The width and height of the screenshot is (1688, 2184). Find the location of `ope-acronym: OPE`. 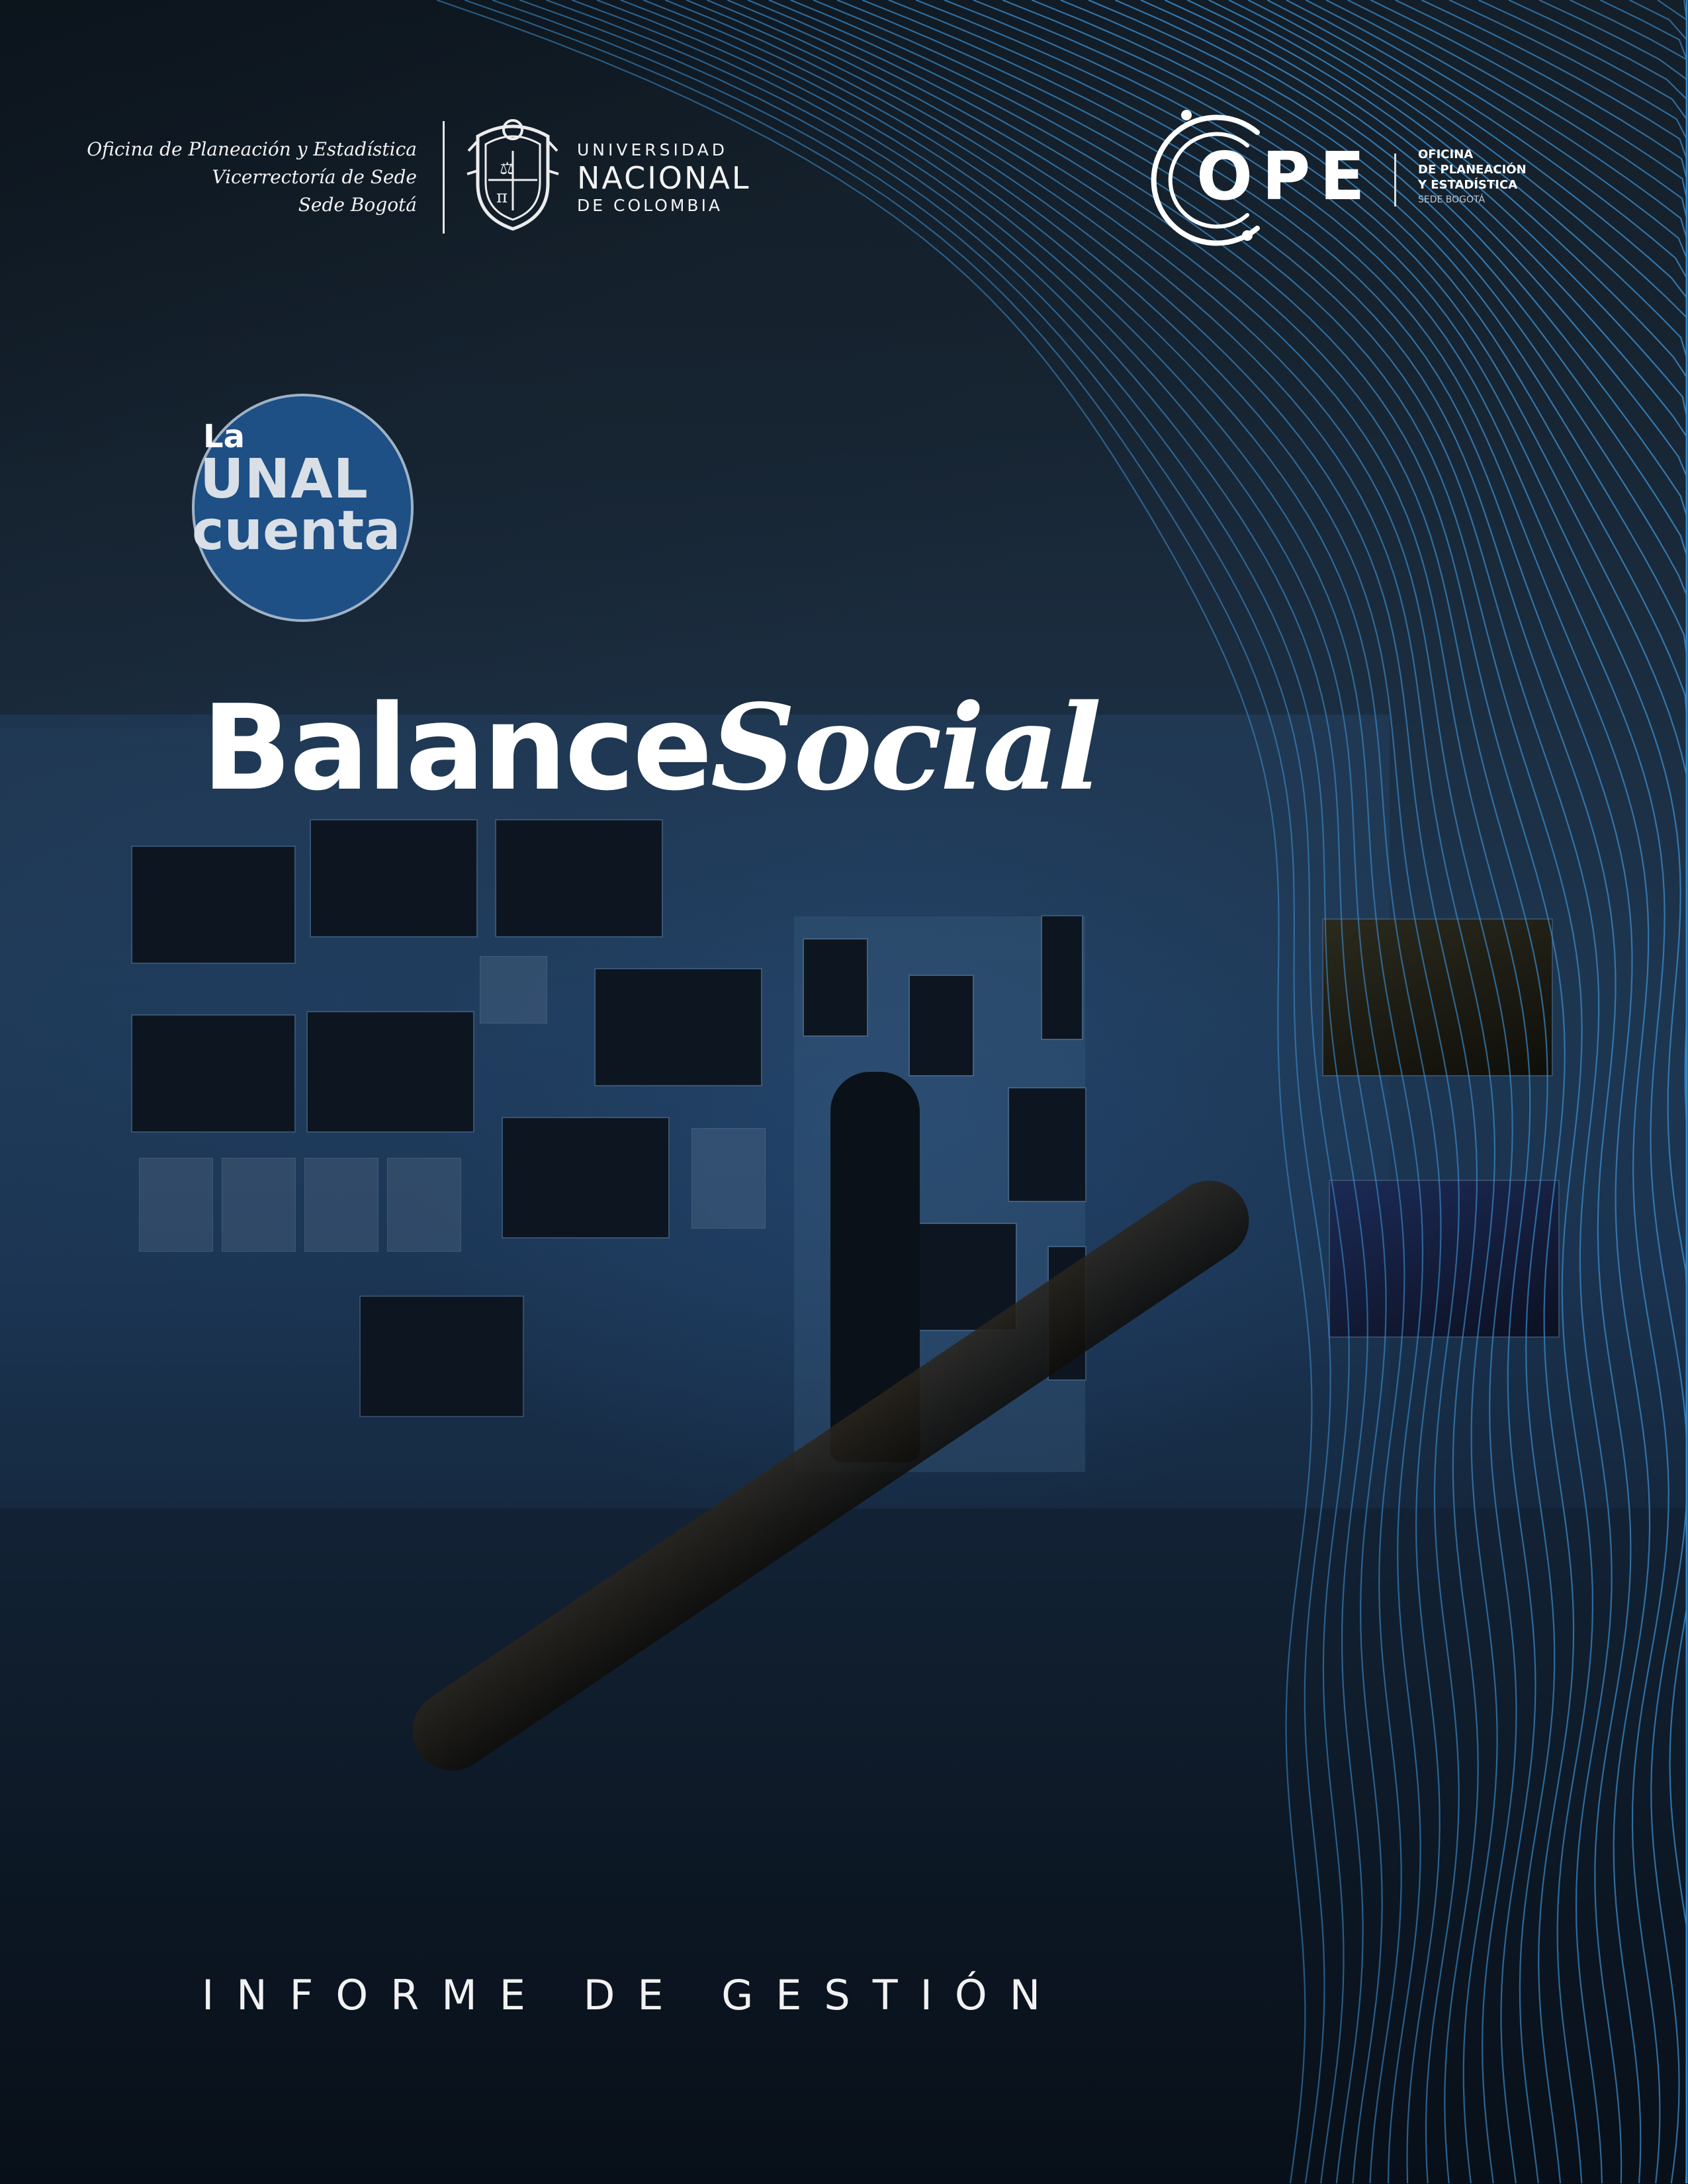

ope-acronym: OPE is located at coordinates (1285, 176).